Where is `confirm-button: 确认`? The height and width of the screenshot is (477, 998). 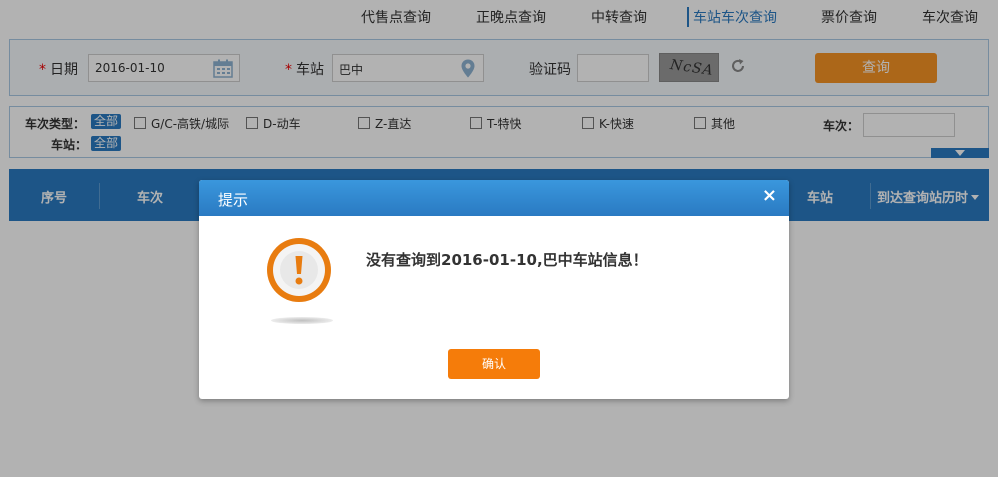 confirm-button: 确认 is located at coordinates (494, 364).